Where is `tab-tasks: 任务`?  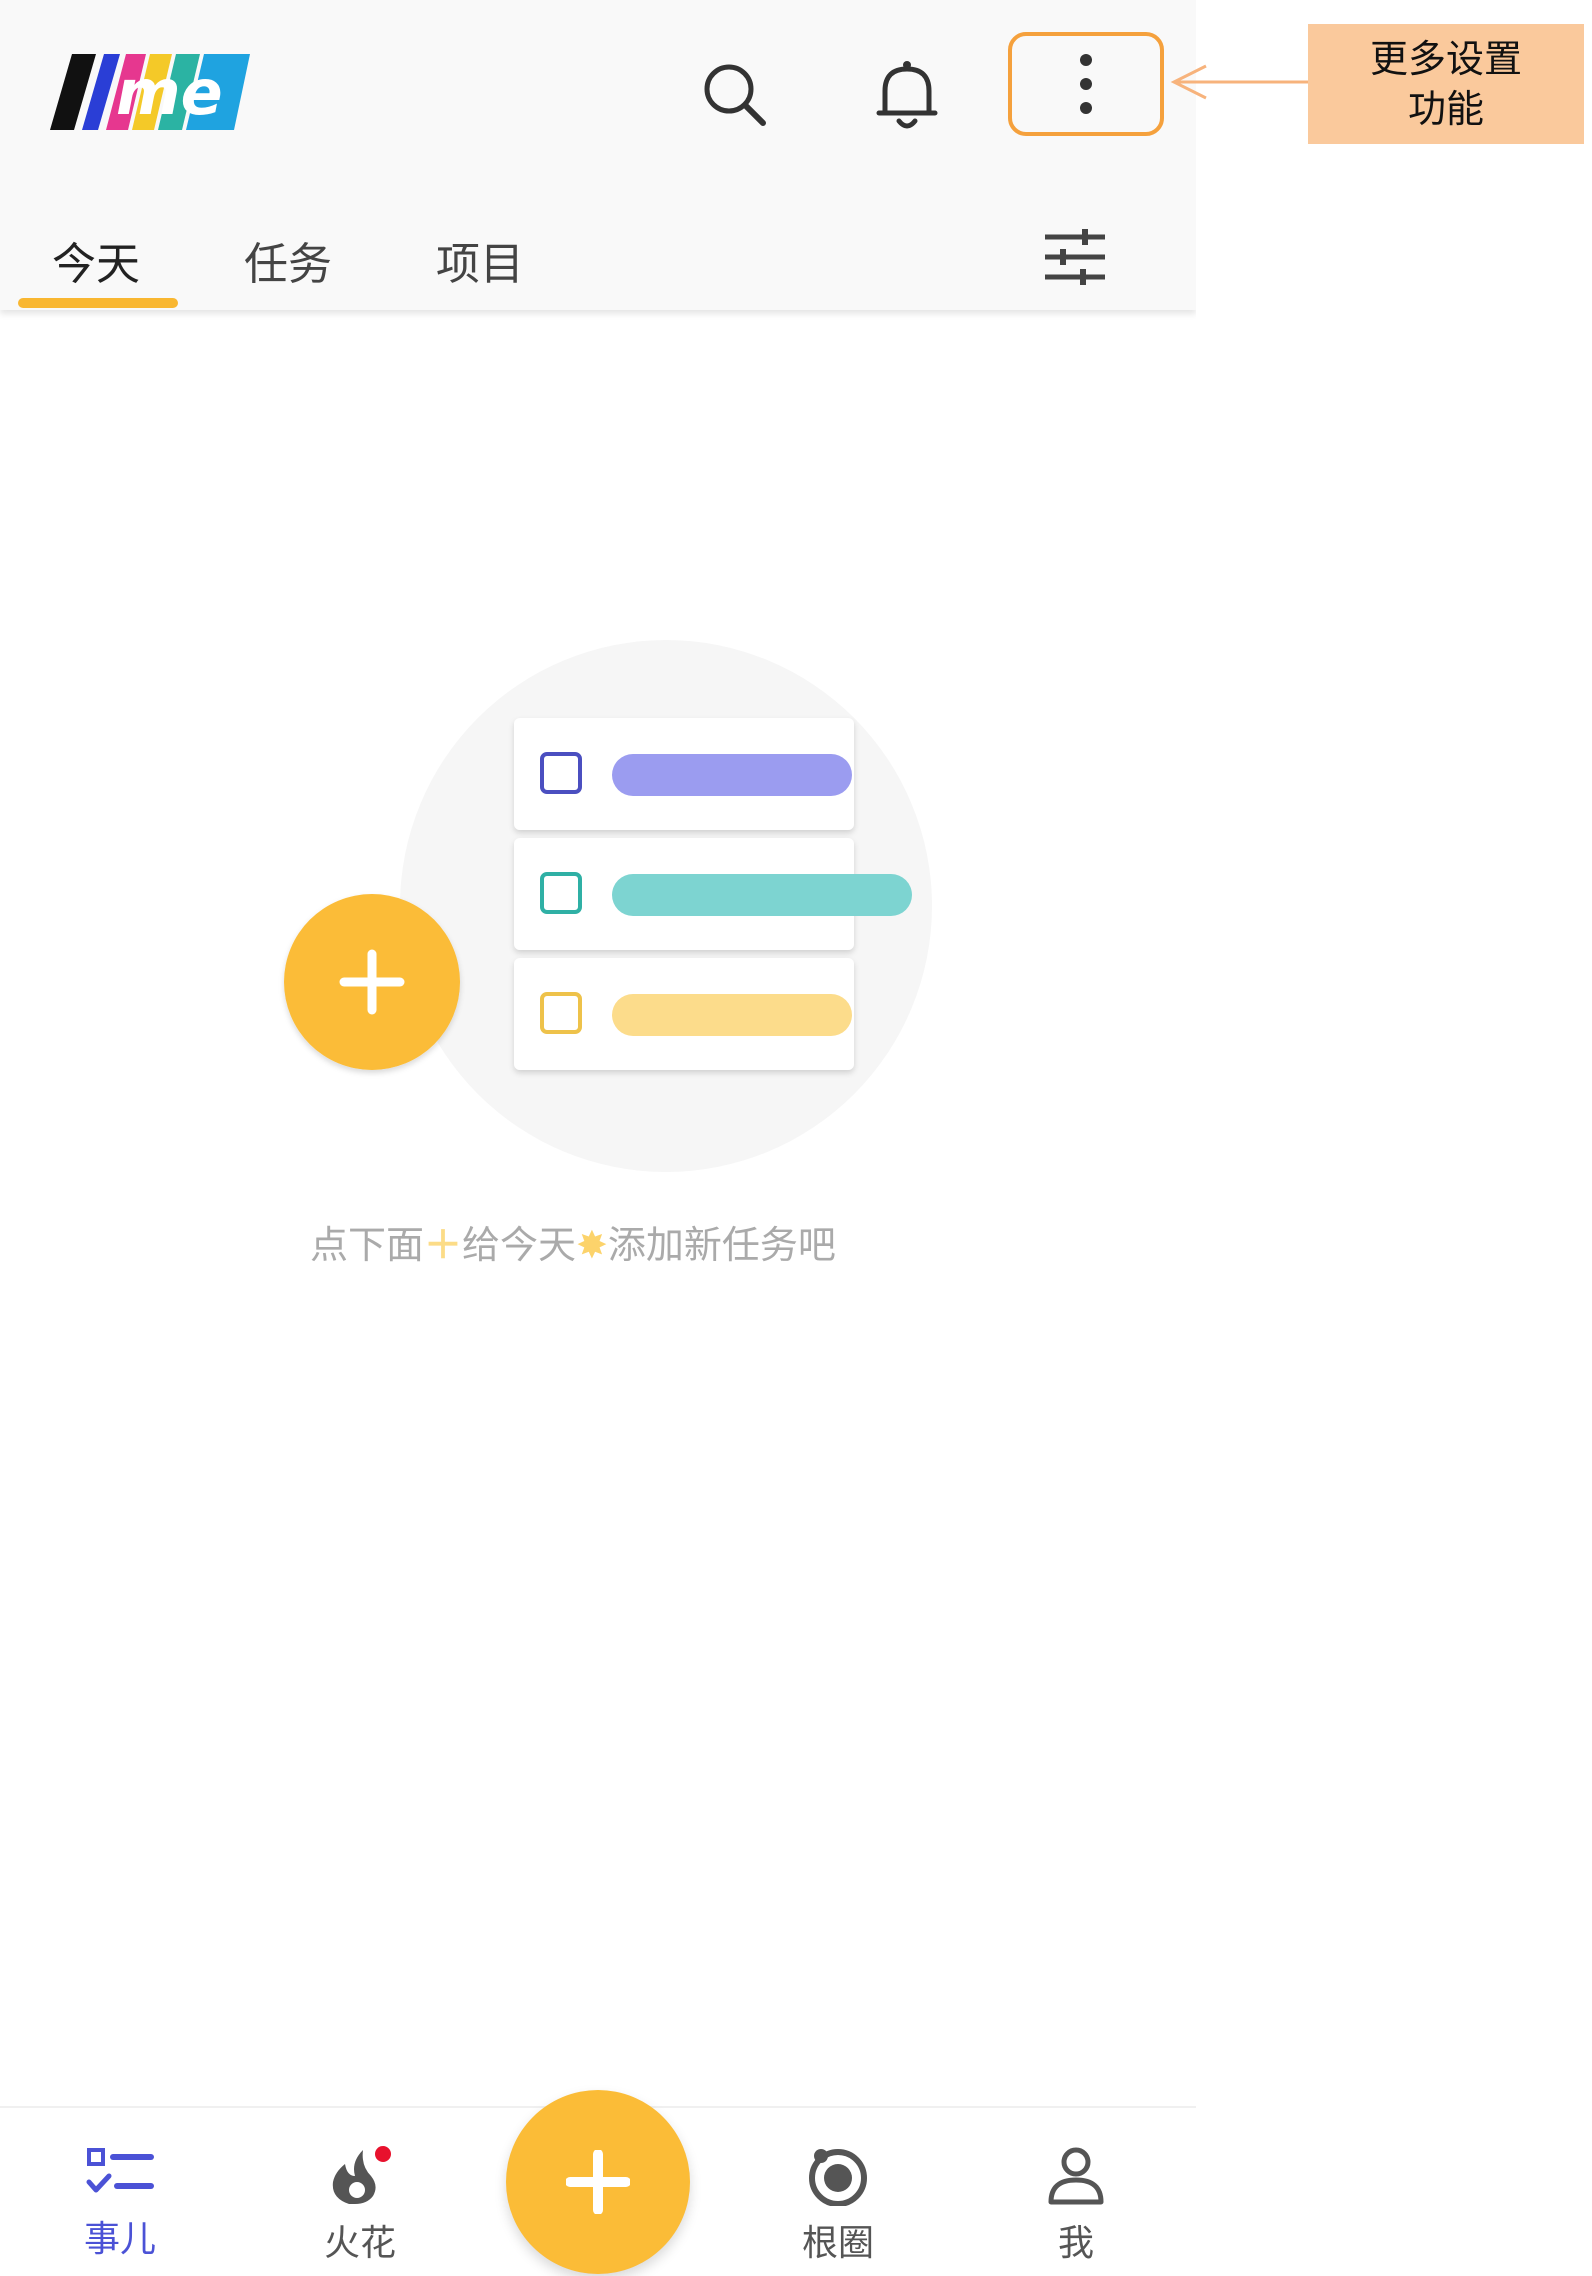 tab-tasks: 任务 is located at coordinates (288, 260).